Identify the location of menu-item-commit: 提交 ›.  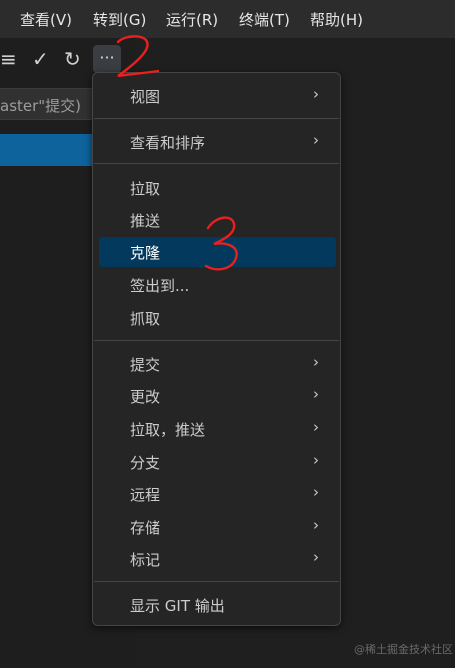
(217, 364).